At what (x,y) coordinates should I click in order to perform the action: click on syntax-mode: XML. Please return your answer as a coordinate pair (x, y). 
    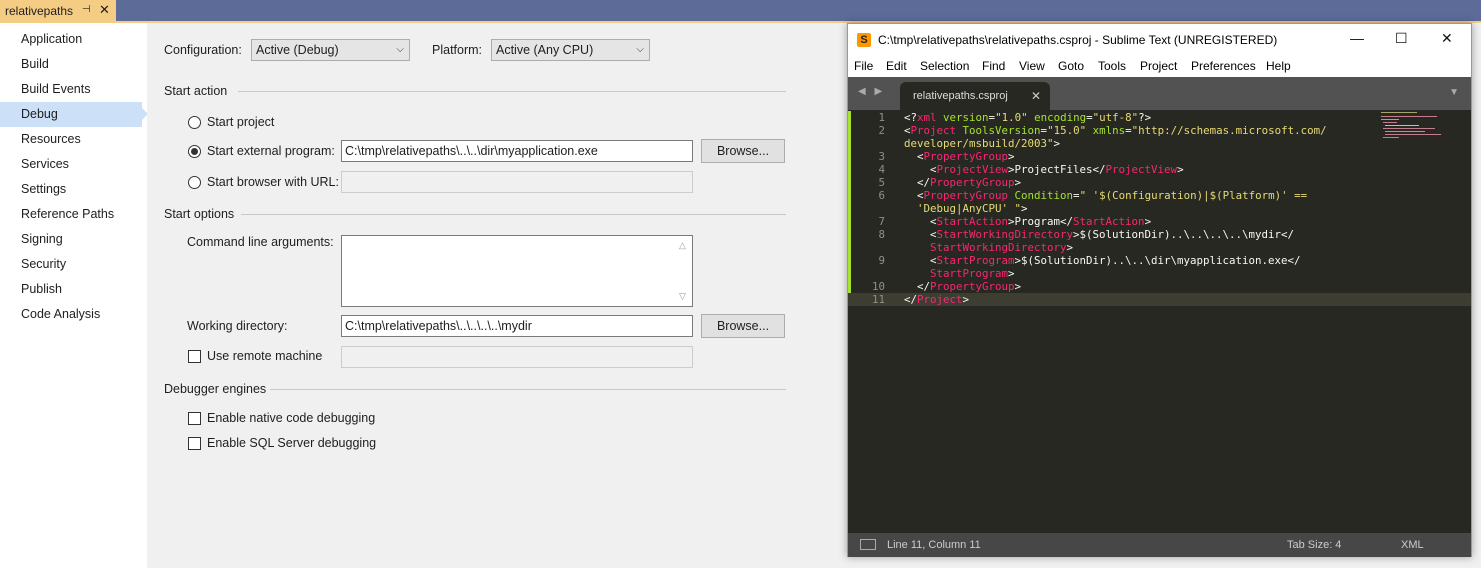
    Looking at the image, I should click on (1412, 545).